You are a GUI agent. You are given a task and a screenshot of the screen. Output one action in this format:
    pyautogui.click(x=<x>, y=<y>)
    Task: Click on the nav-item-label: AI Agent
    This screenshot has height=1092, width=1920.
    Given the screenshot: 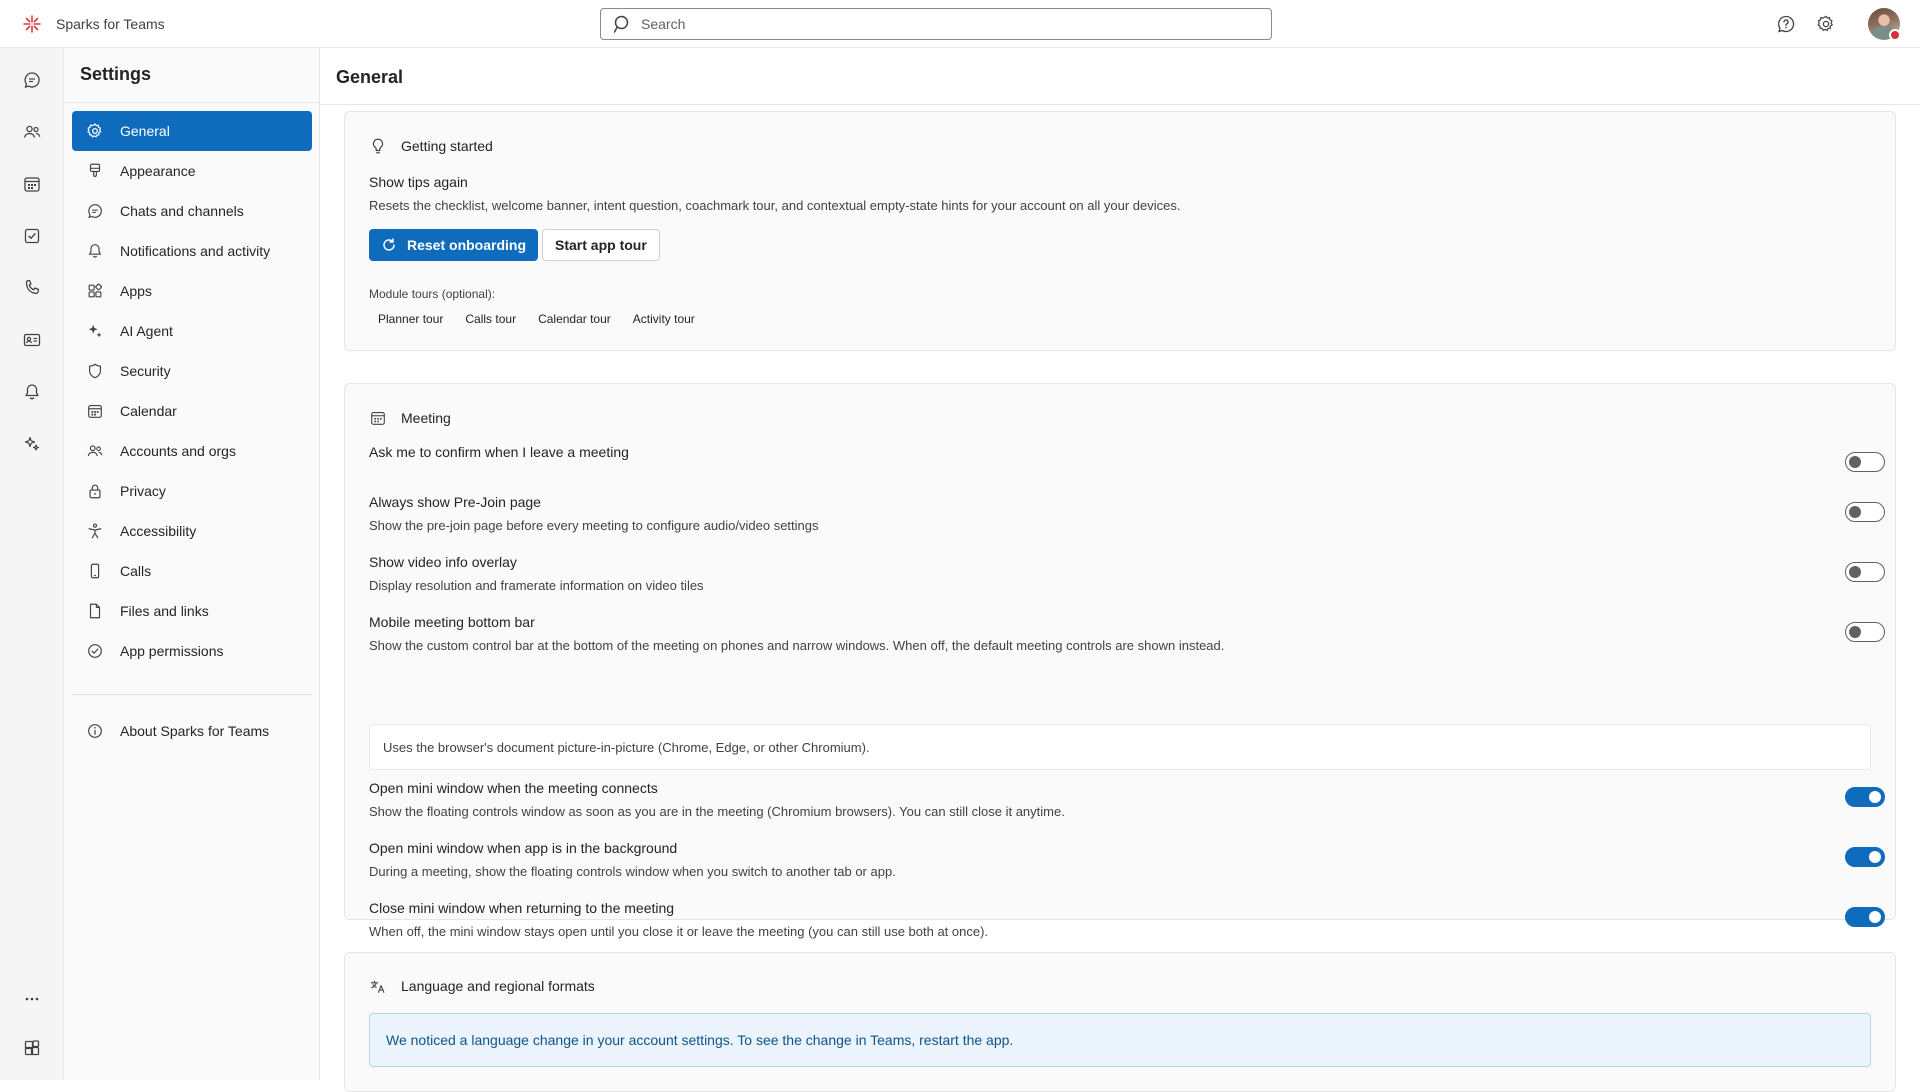 What is the action you would take?
    pyautogui.click(x=146, y=331)
    